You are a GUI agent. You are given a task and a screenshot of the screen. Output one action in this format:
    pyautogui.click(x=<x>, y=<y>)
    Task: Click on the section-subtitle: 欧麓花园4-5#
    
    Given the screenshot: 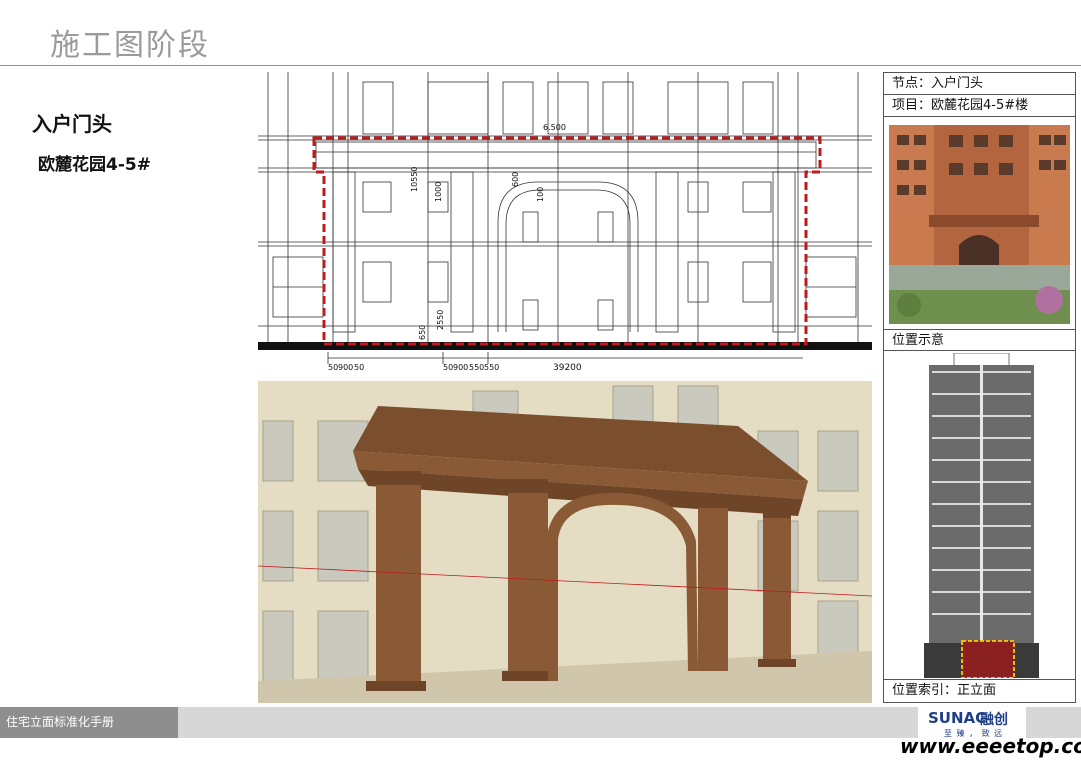 What is the action you would take?
    pyautogui.click(x=94, y=165)
    